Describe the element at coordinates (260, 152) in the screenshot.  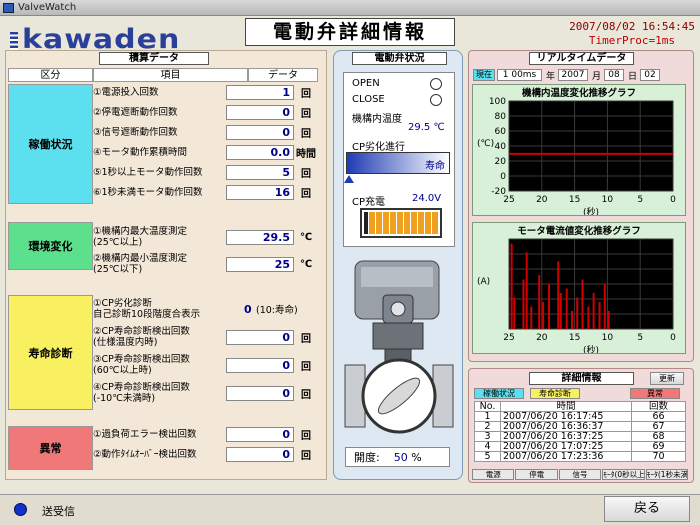
I see `stat-value: 0.0` at that location.